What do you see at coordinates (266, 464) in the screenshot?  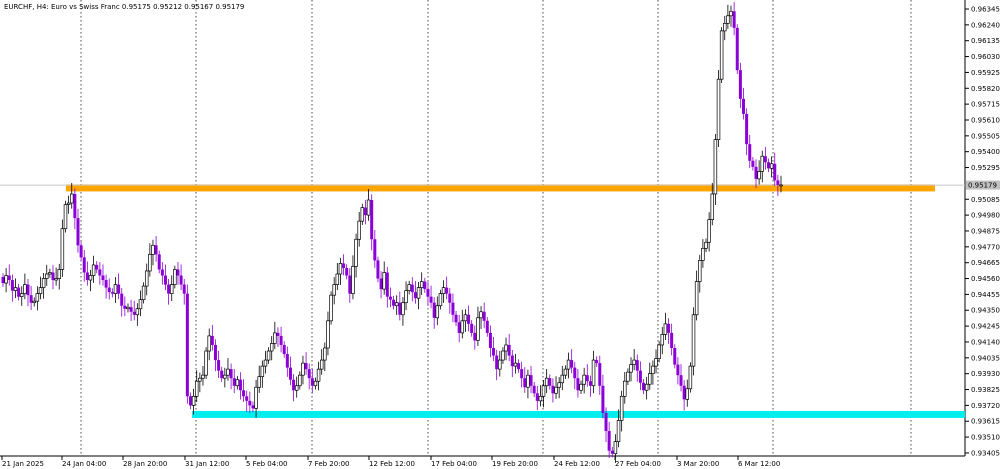 I see `x-tick-label: 5 Feb 04:00` at bounding box center [266, 464].